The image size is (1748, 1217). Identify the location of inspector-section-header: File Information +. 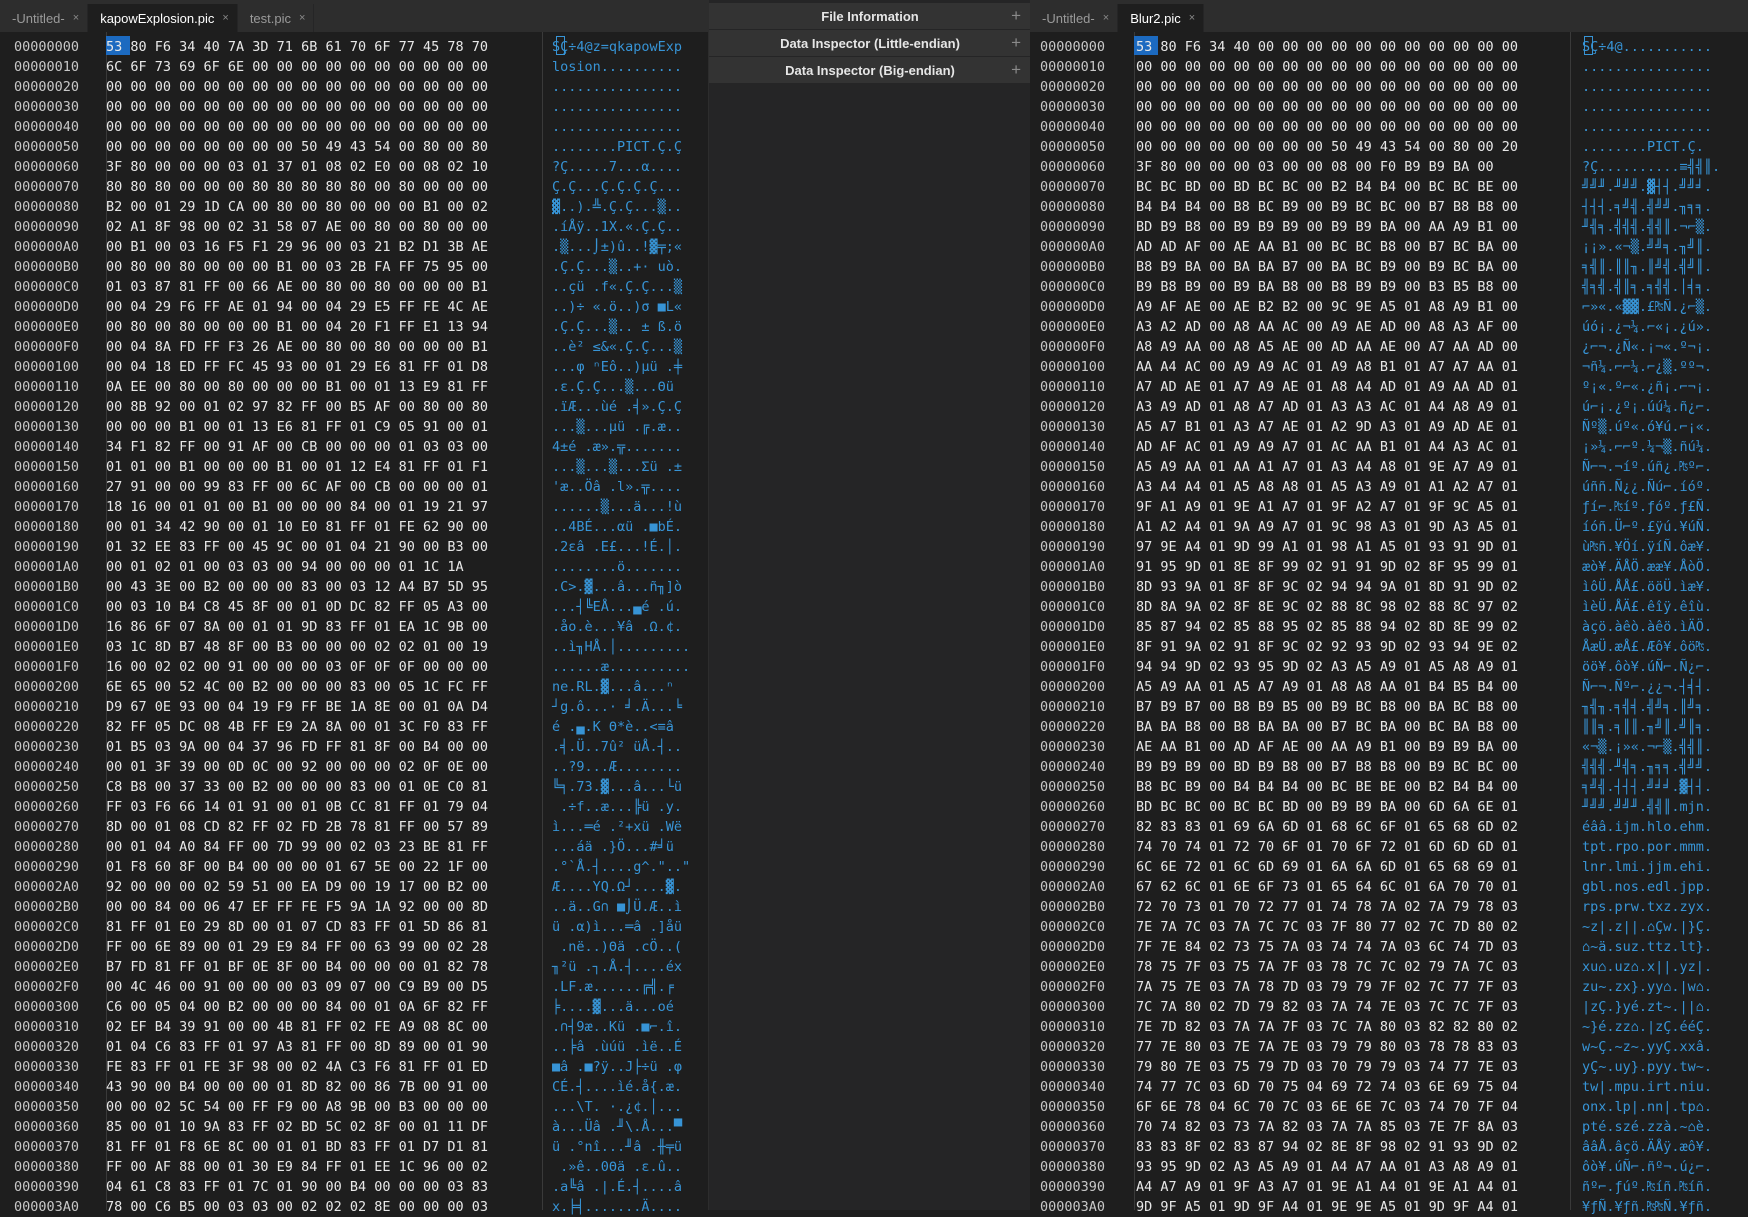
(870, 16).